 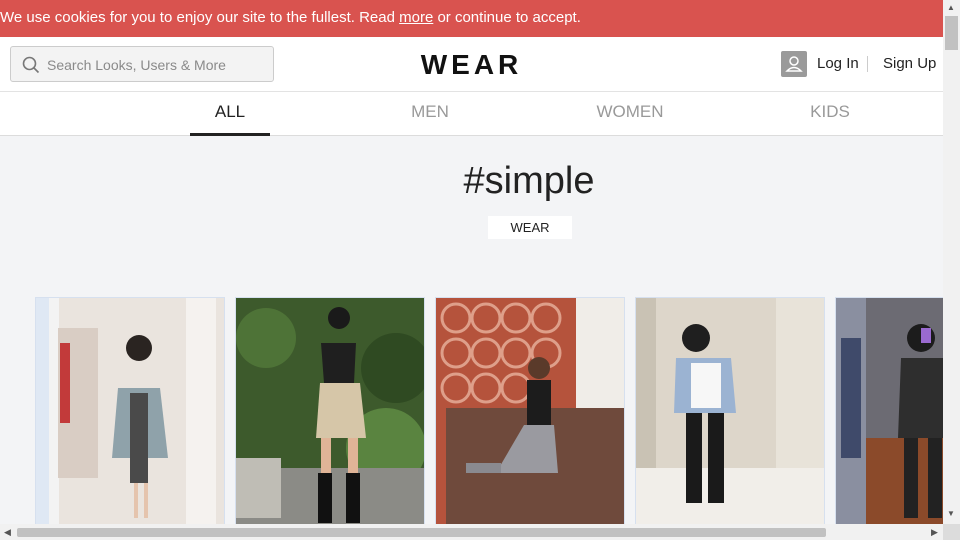 I want to click on vertical-scrollbar, so click(x=951, y=262).